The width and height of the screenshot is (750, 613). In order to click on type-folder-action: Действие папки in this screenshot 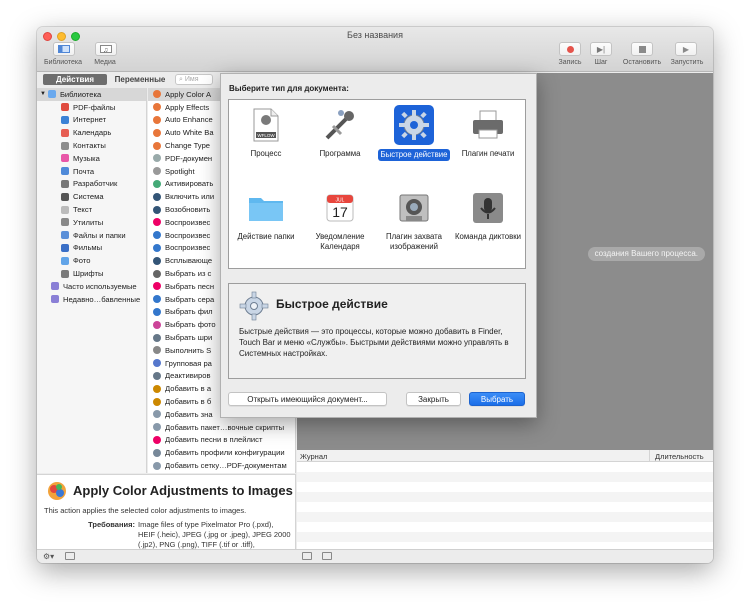, I will do `click(266, 215)`.